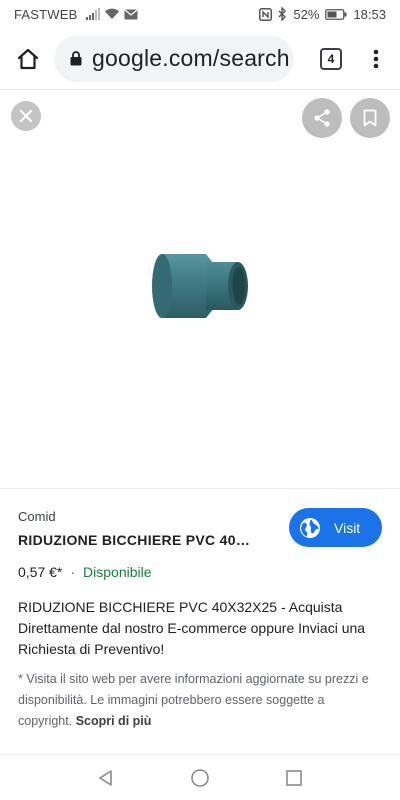  What do you see at coordinates (369, 14) in the screenshot?
I see `clock: 18:53` at bounding box center [369, 14].